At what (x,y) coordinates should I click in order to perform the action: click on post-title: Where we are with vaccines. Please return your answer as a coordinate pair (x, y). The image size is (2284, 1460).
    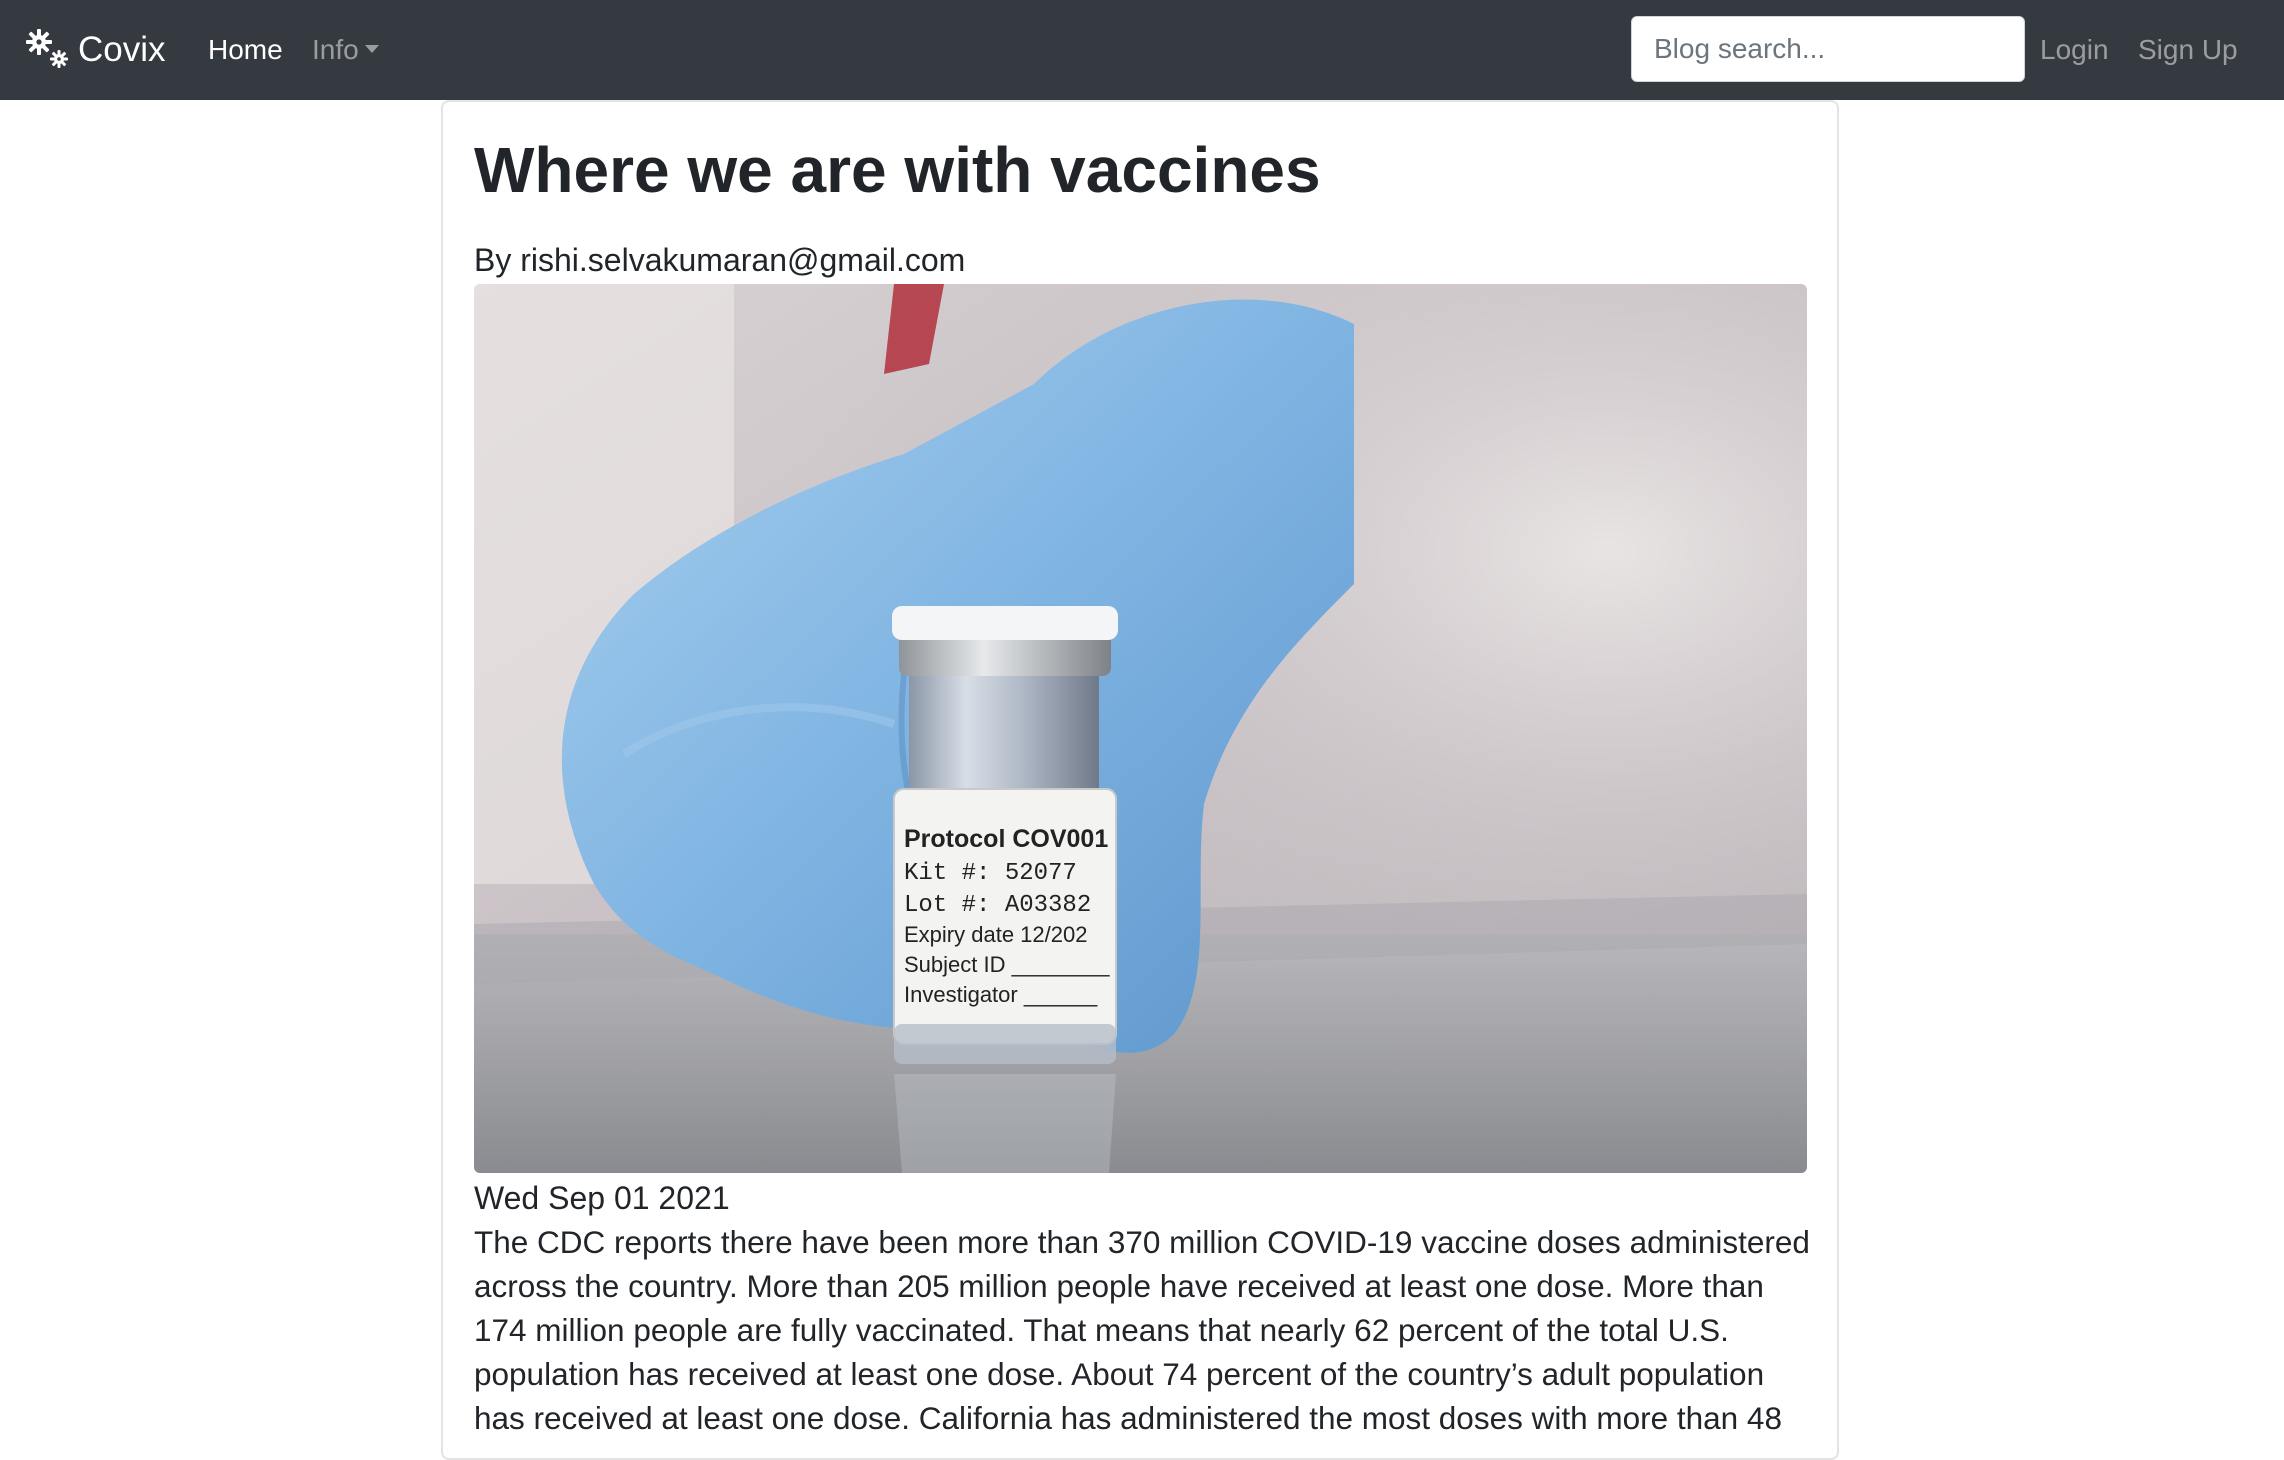
    Looking at the image, I should click on (897, 170).